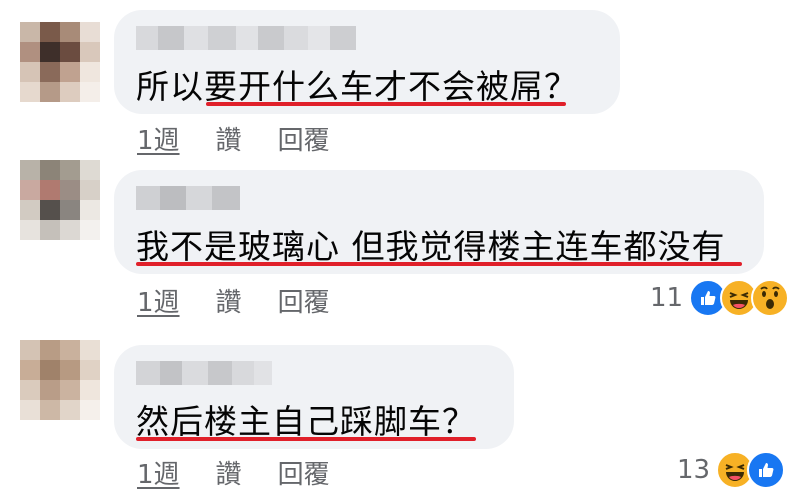 The width and height of the screenshot is (800, 503). I want to click on comment-text: 所以要开什么车才不会被屌？, so click(357, 86).